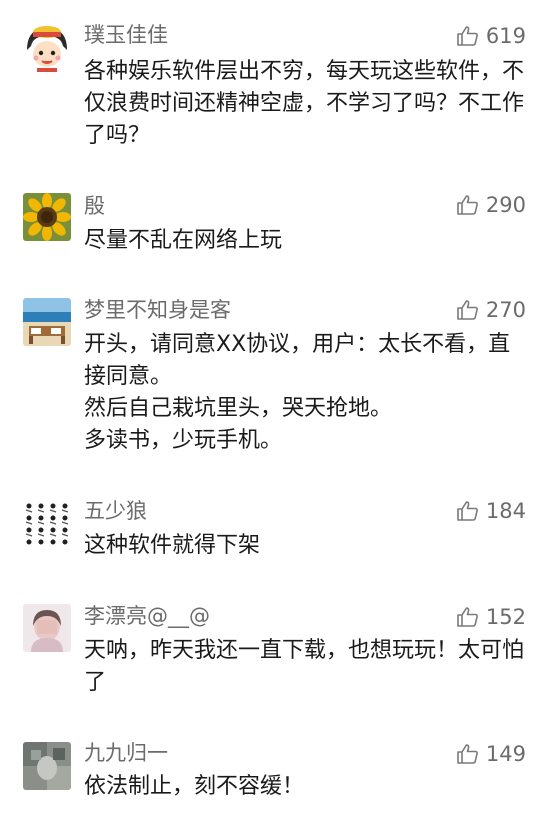  I want to click on like-button: 152, so click(491, 617).